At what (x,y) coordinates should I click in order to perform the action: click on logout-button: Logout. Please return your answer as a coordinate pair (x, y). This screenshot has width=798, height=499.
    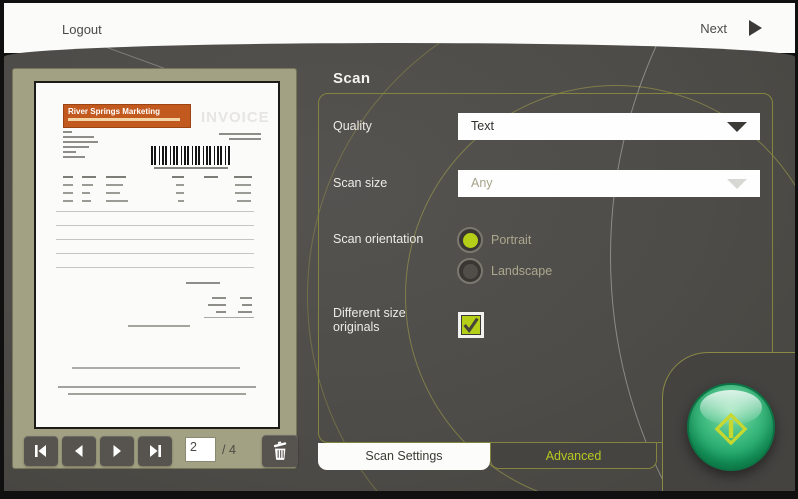
    Looking at the image, I should click on (82, 29).